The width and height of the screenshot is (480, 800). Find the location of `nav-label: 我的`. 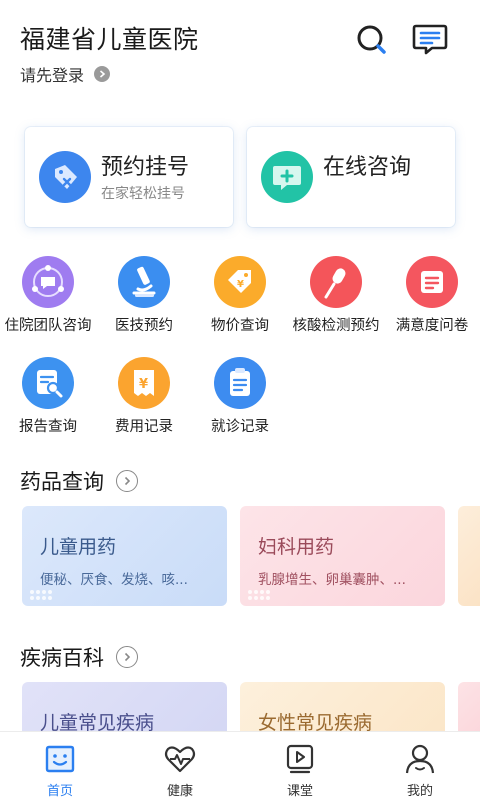

nav-label: 我的 is located at coordinates (419, 791).